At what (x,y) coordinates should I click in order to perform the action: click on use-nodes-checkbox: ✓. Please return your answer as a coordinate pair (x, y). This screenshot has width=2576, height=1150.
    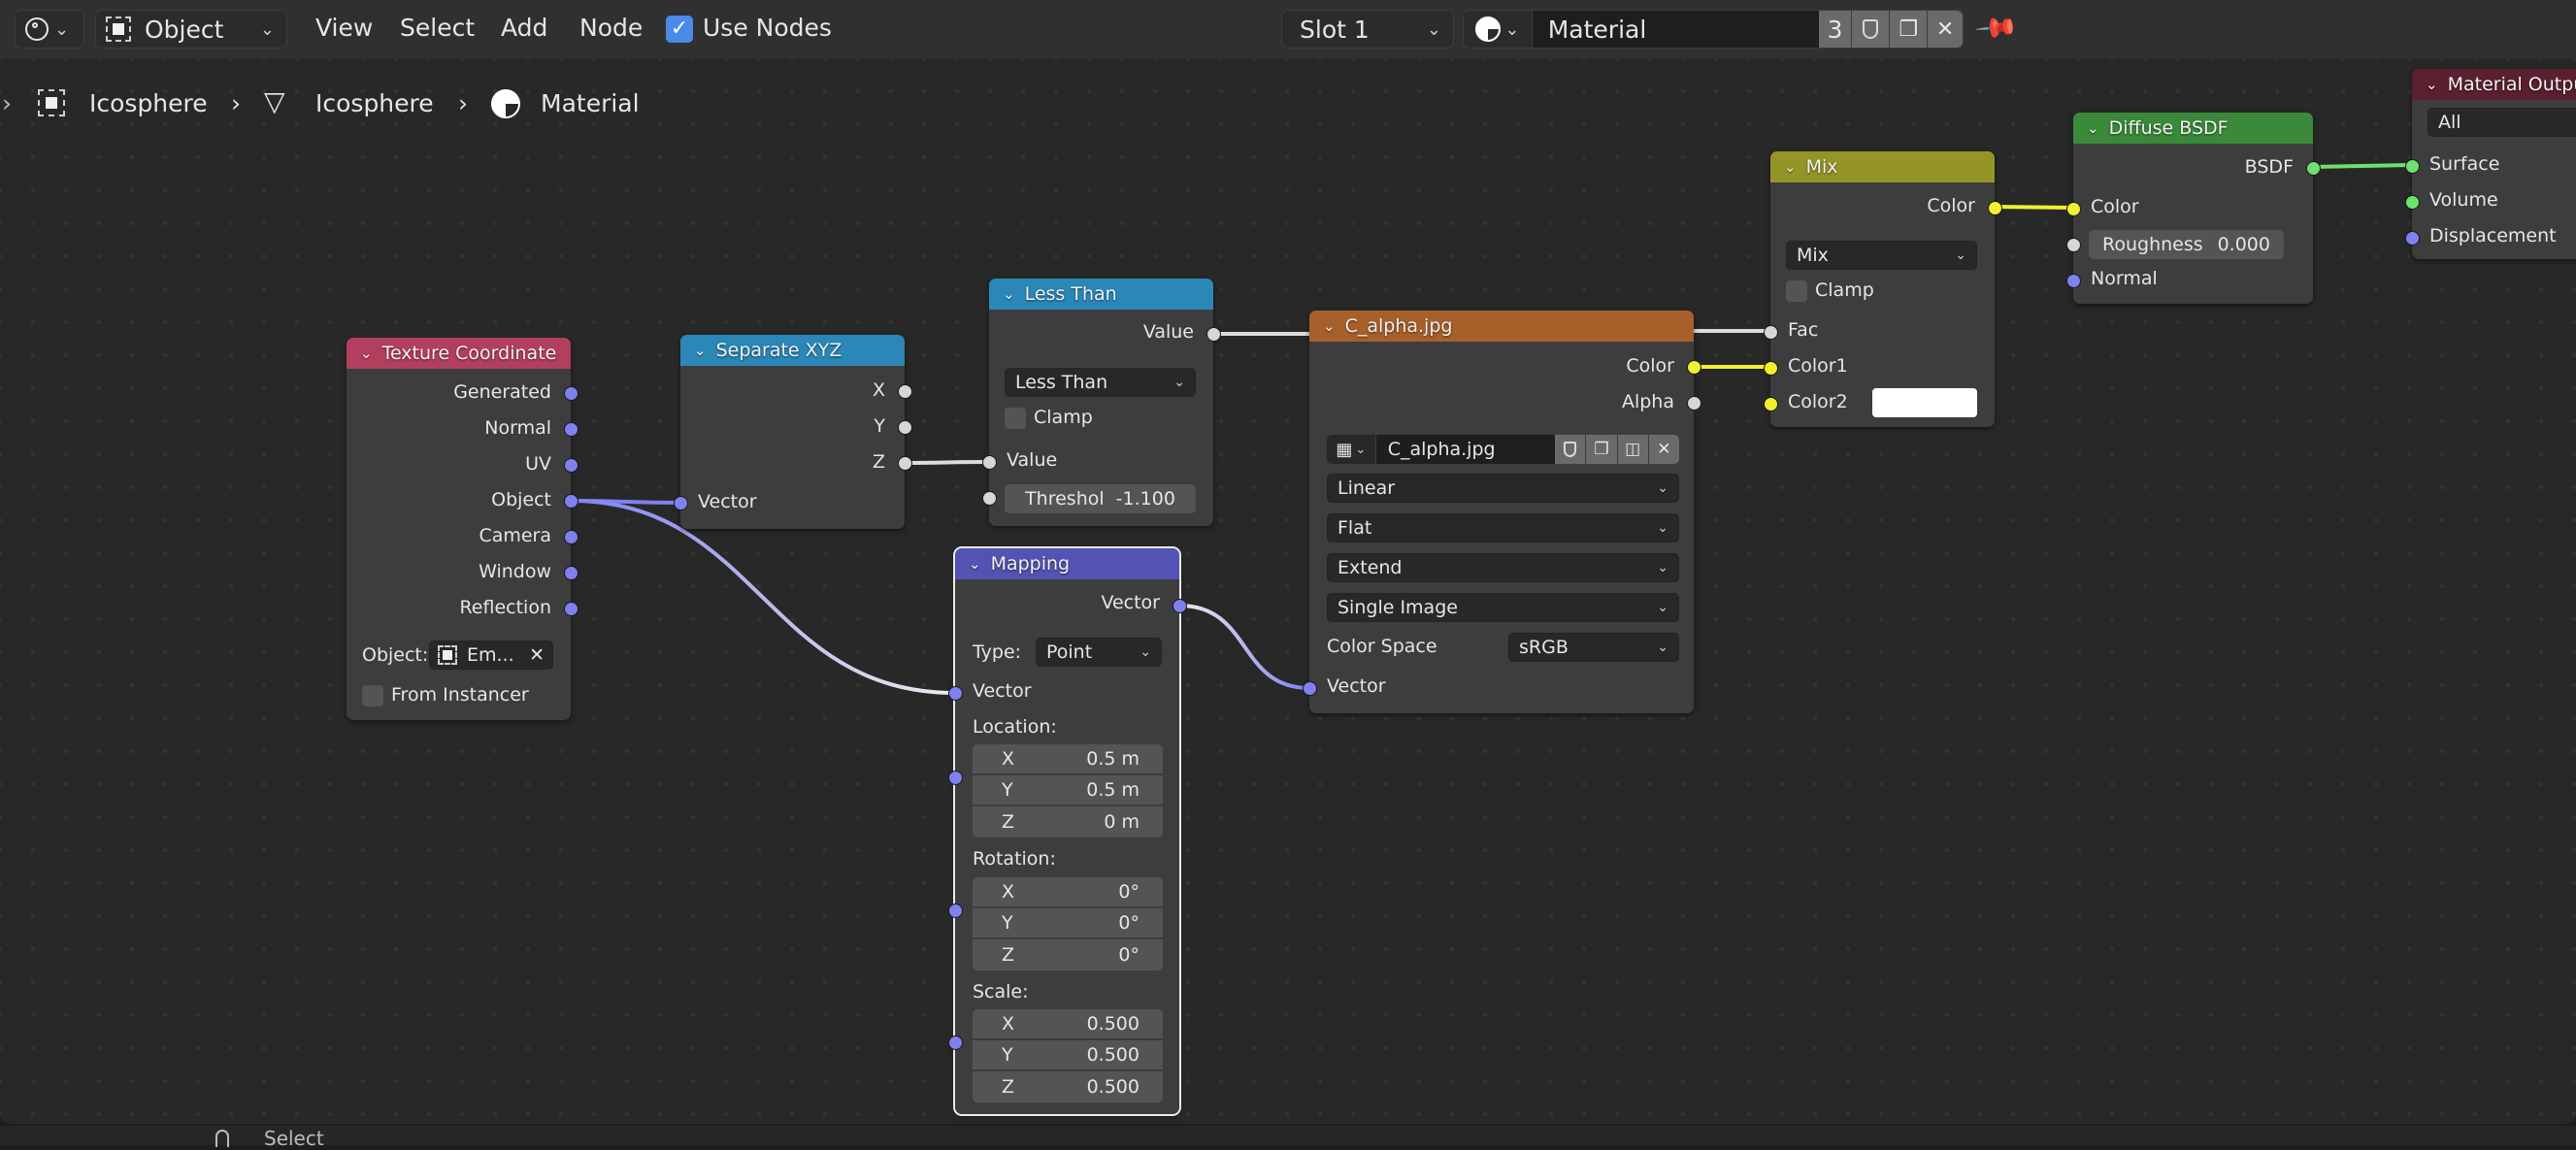
    Looking at the image, I should click on (679, 30).